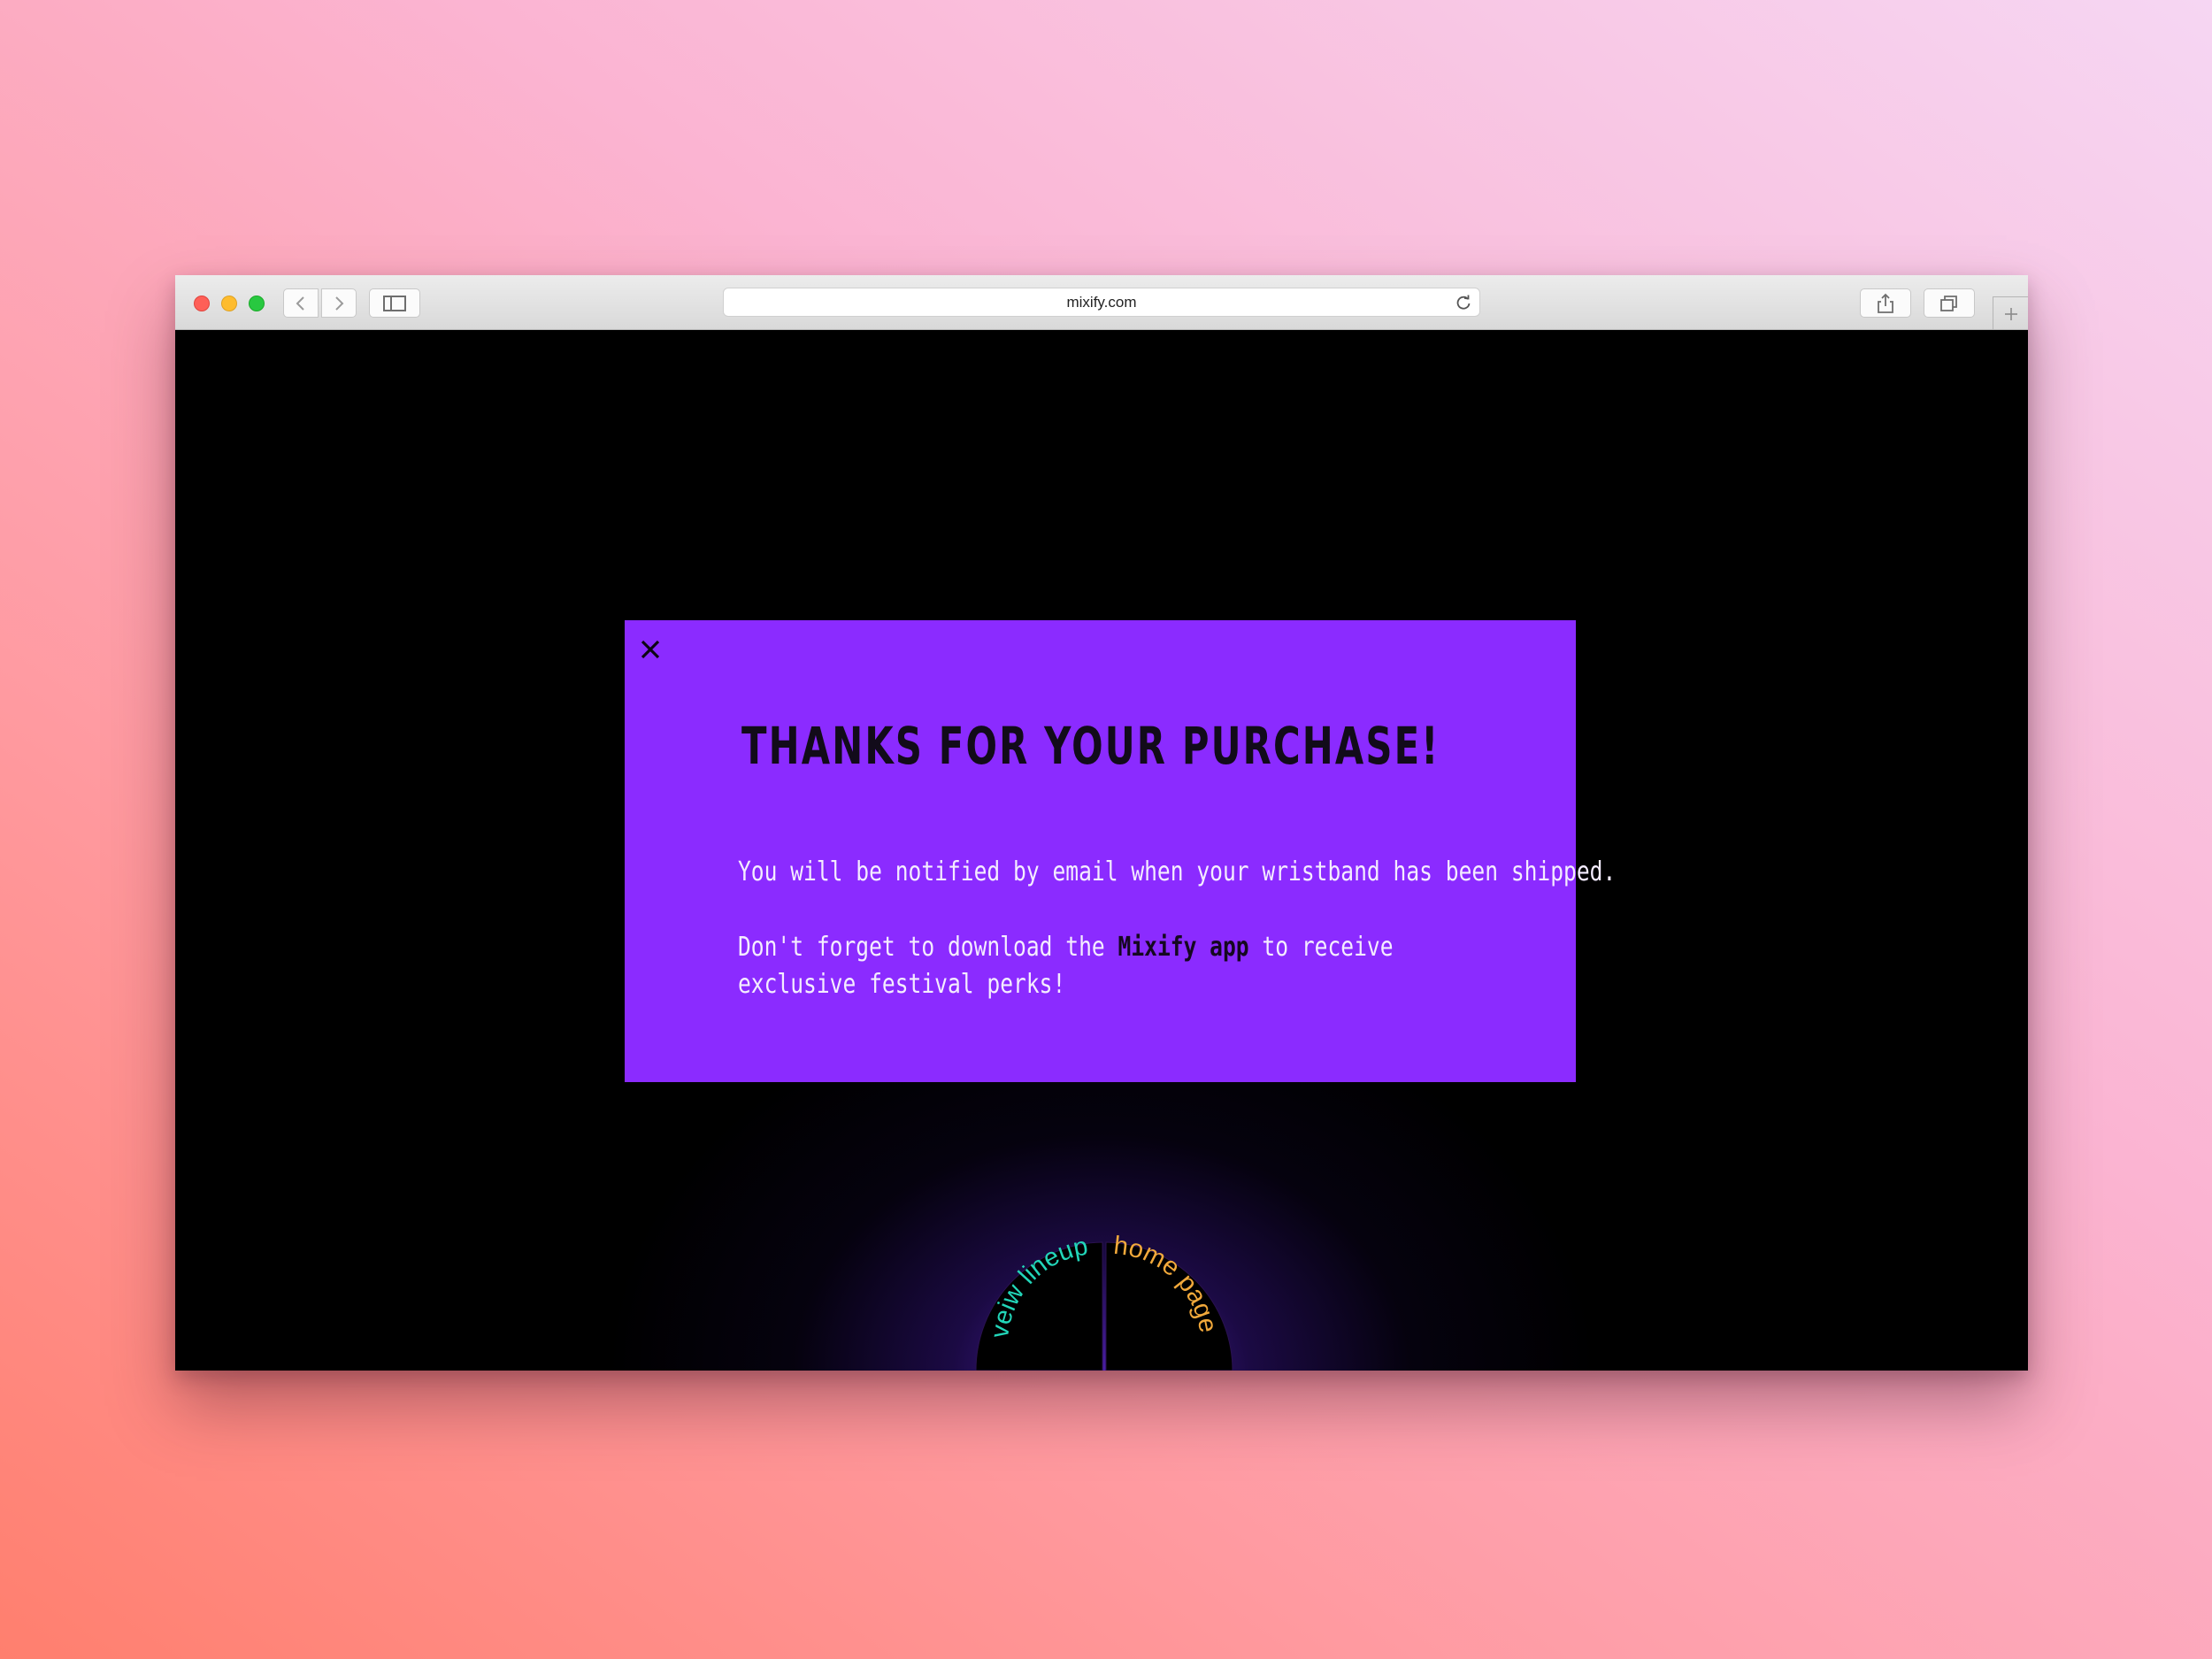 This screenshot has height=1659, width=2212. I want to click on chevron-right-icon, so click(340, 304).